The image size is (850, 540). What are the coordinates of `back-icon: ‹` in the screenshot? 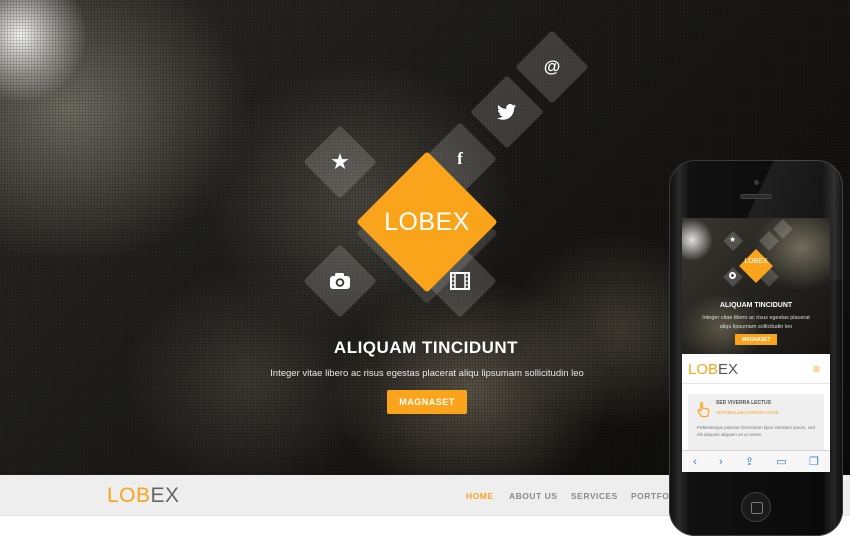 It's located at (695, 462).